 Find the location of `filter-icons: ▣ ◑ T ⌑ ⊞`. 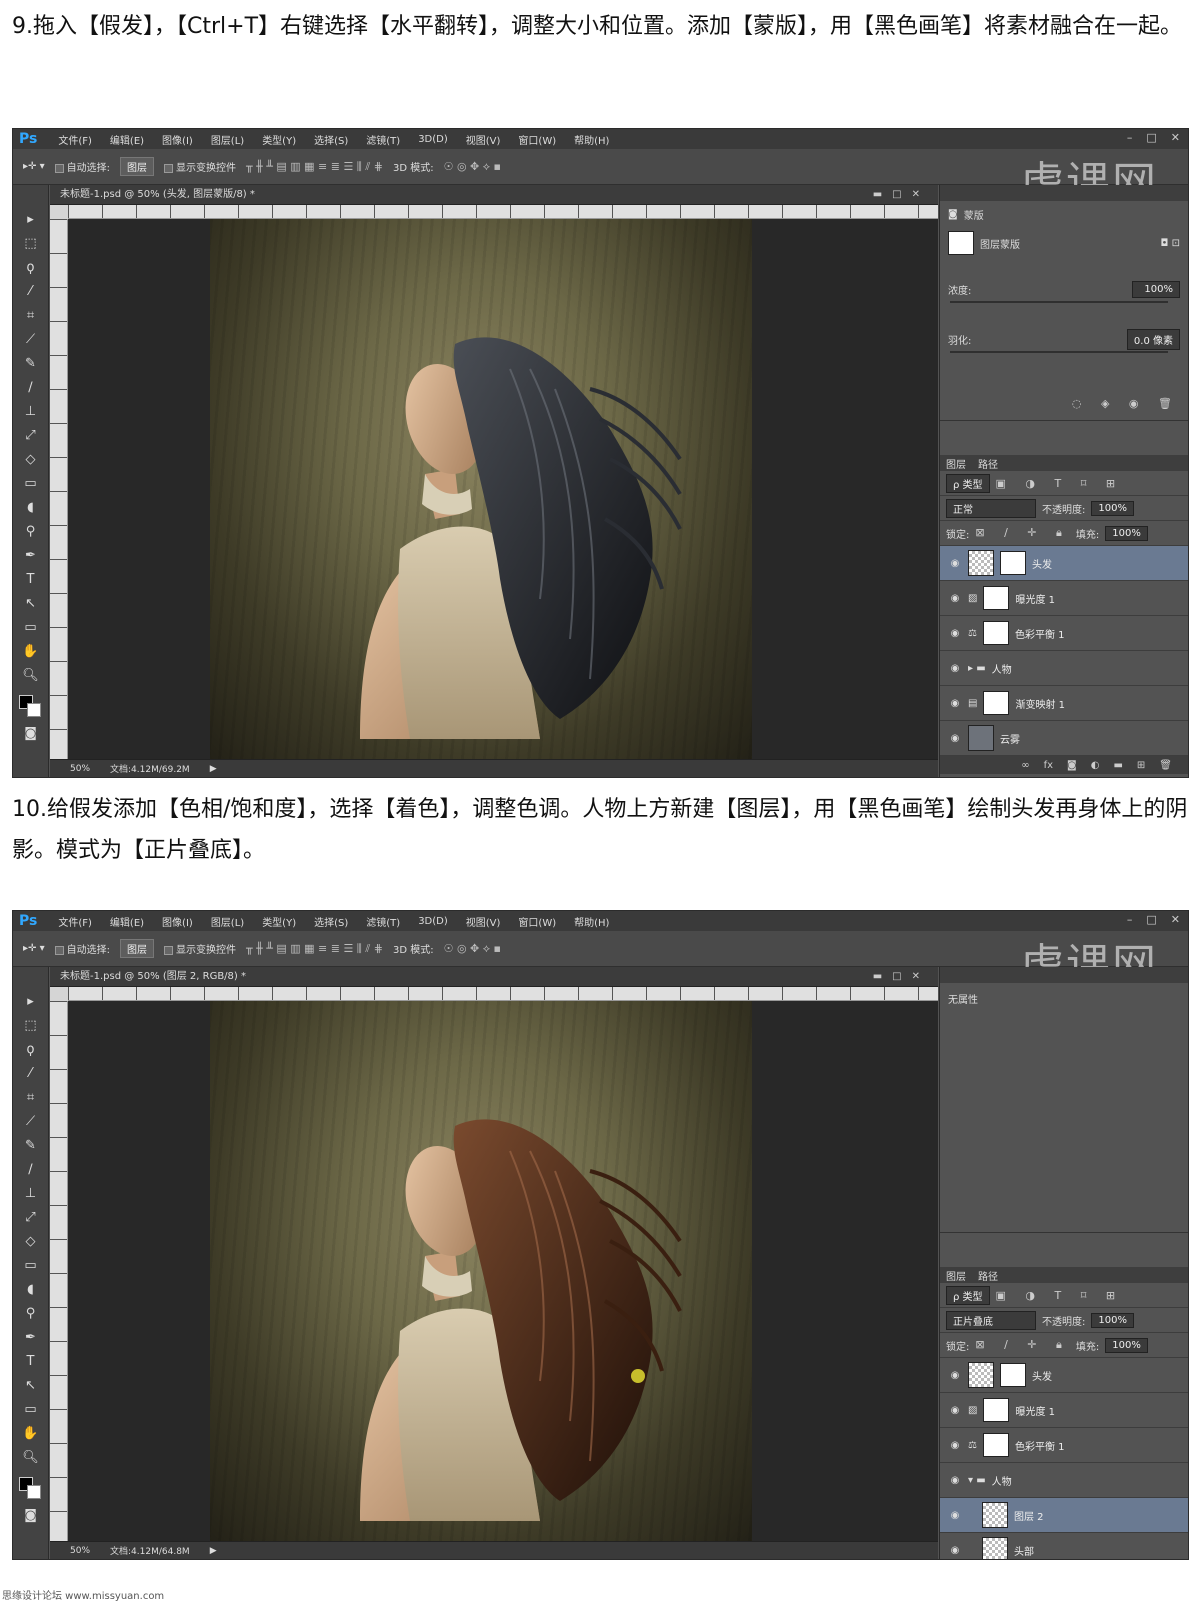

filter-icons: ▣ ◑ T ⌑ ⊞ is located at coordinates (1060, 483).